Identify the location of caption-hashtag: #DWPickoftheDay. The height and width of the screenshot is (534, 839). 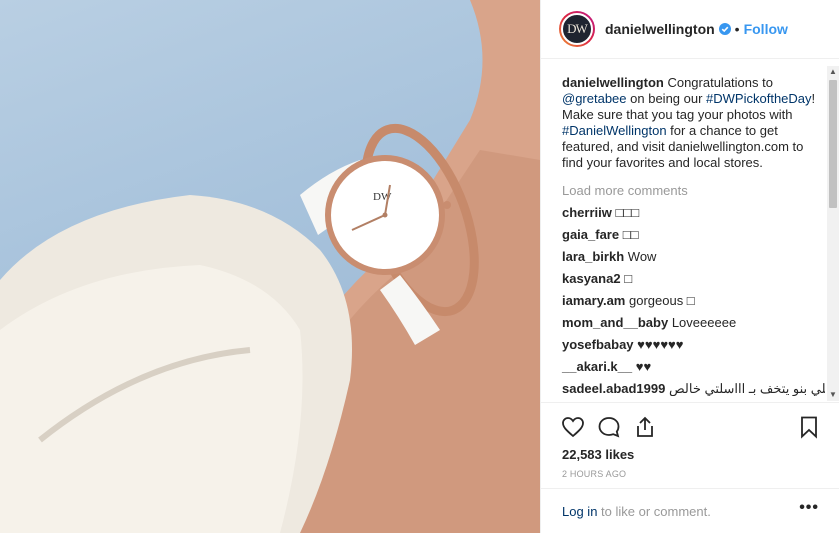
(758, 98).